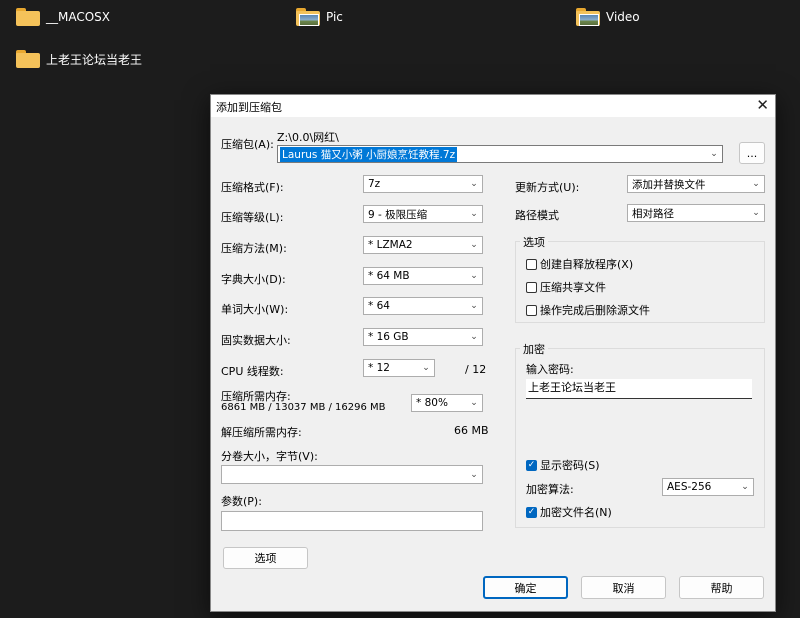  I want to click on cancel-button: 取消, so click(623, 587).